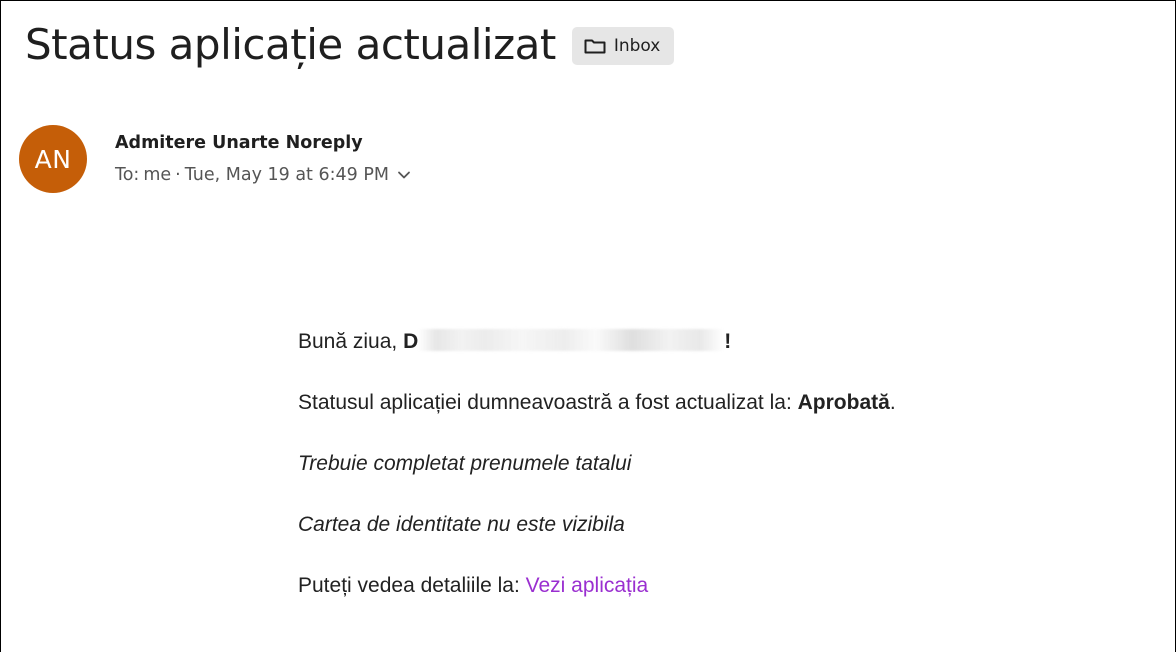 This screenshot has height=652, width=1176. I want to click on folder-chip-inbox: Inbox, so click(623, 46).